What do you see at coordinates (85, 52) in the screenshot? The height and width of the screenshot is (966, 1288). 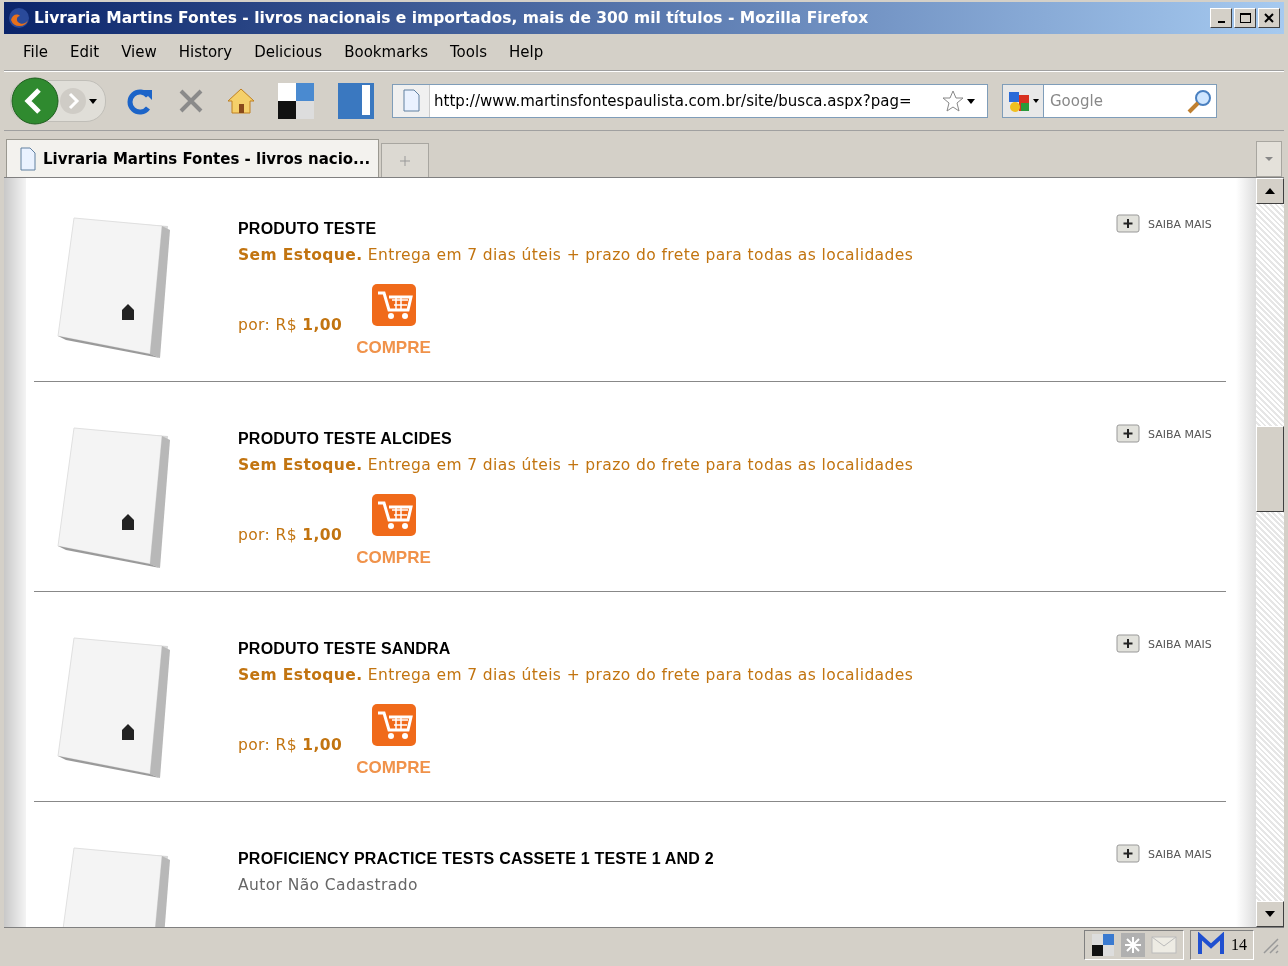 I see `menu-item: Edit` at bounding box center [85, 52].